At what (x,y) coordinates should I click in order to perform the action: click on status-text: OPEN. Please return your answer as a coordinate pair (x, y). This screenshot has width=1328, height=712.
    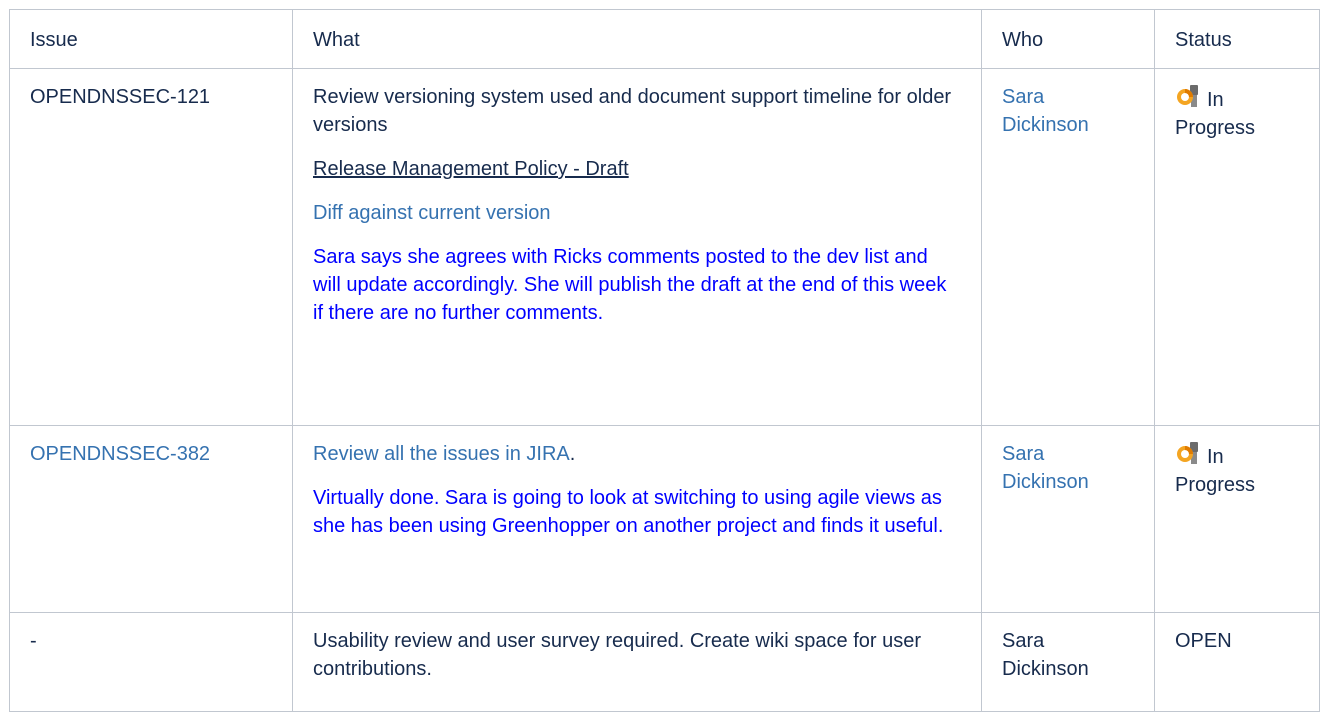
    Looking at the image, I should click on (1203, 641).